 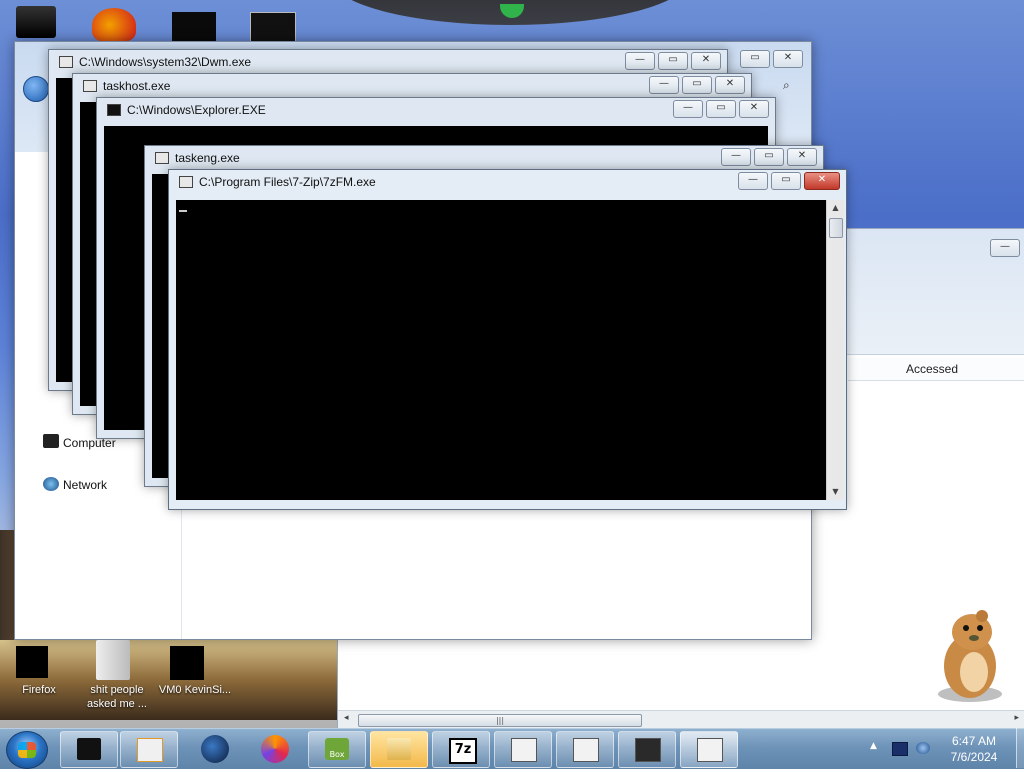 What do you see at coordinates (436, 110) in the screenshot?
I see `title-bar: C:\Windows\Explorer.EXE — ▭ ✕` at bounding box center [436, 110].